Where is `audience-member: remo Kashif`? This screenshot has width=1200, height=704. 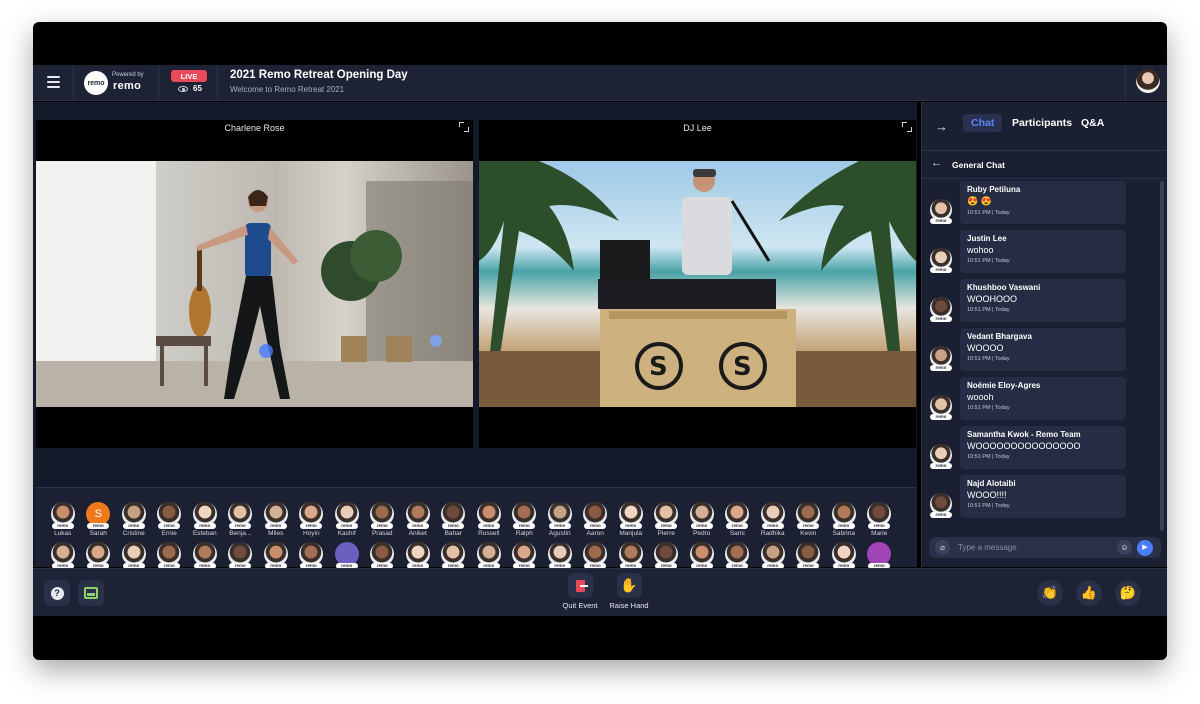
audience-member: remo Kashif is located at coordinates (347, 519).